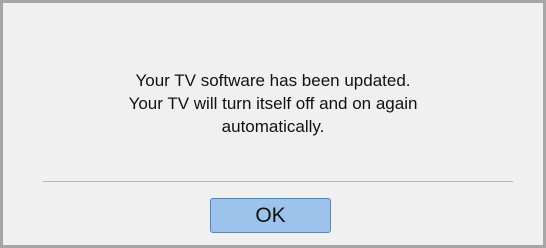 The width and height of the screenshot is (546, 248). I want to click on message-line-3: automatically., so click(273, 126).